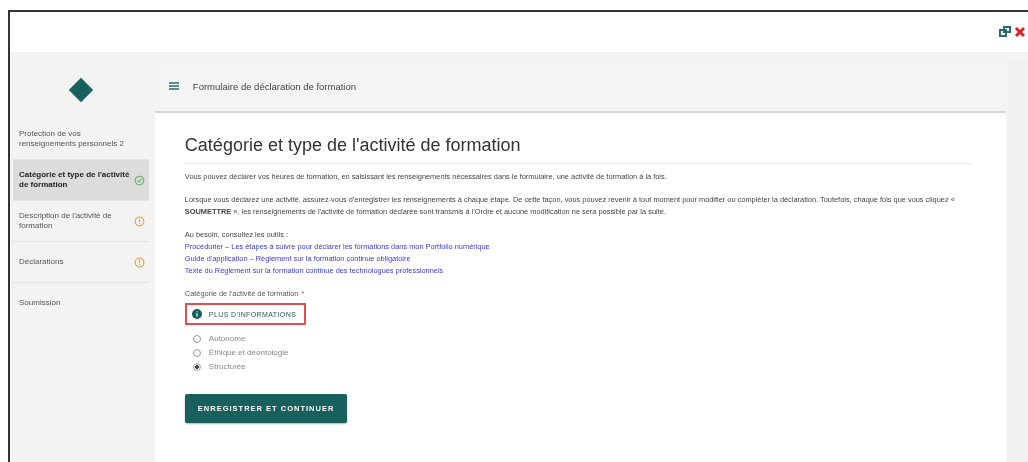  Describe the element at coordinates (227, 366) in the screenshot. I see `option-label: Structurée` at that location.